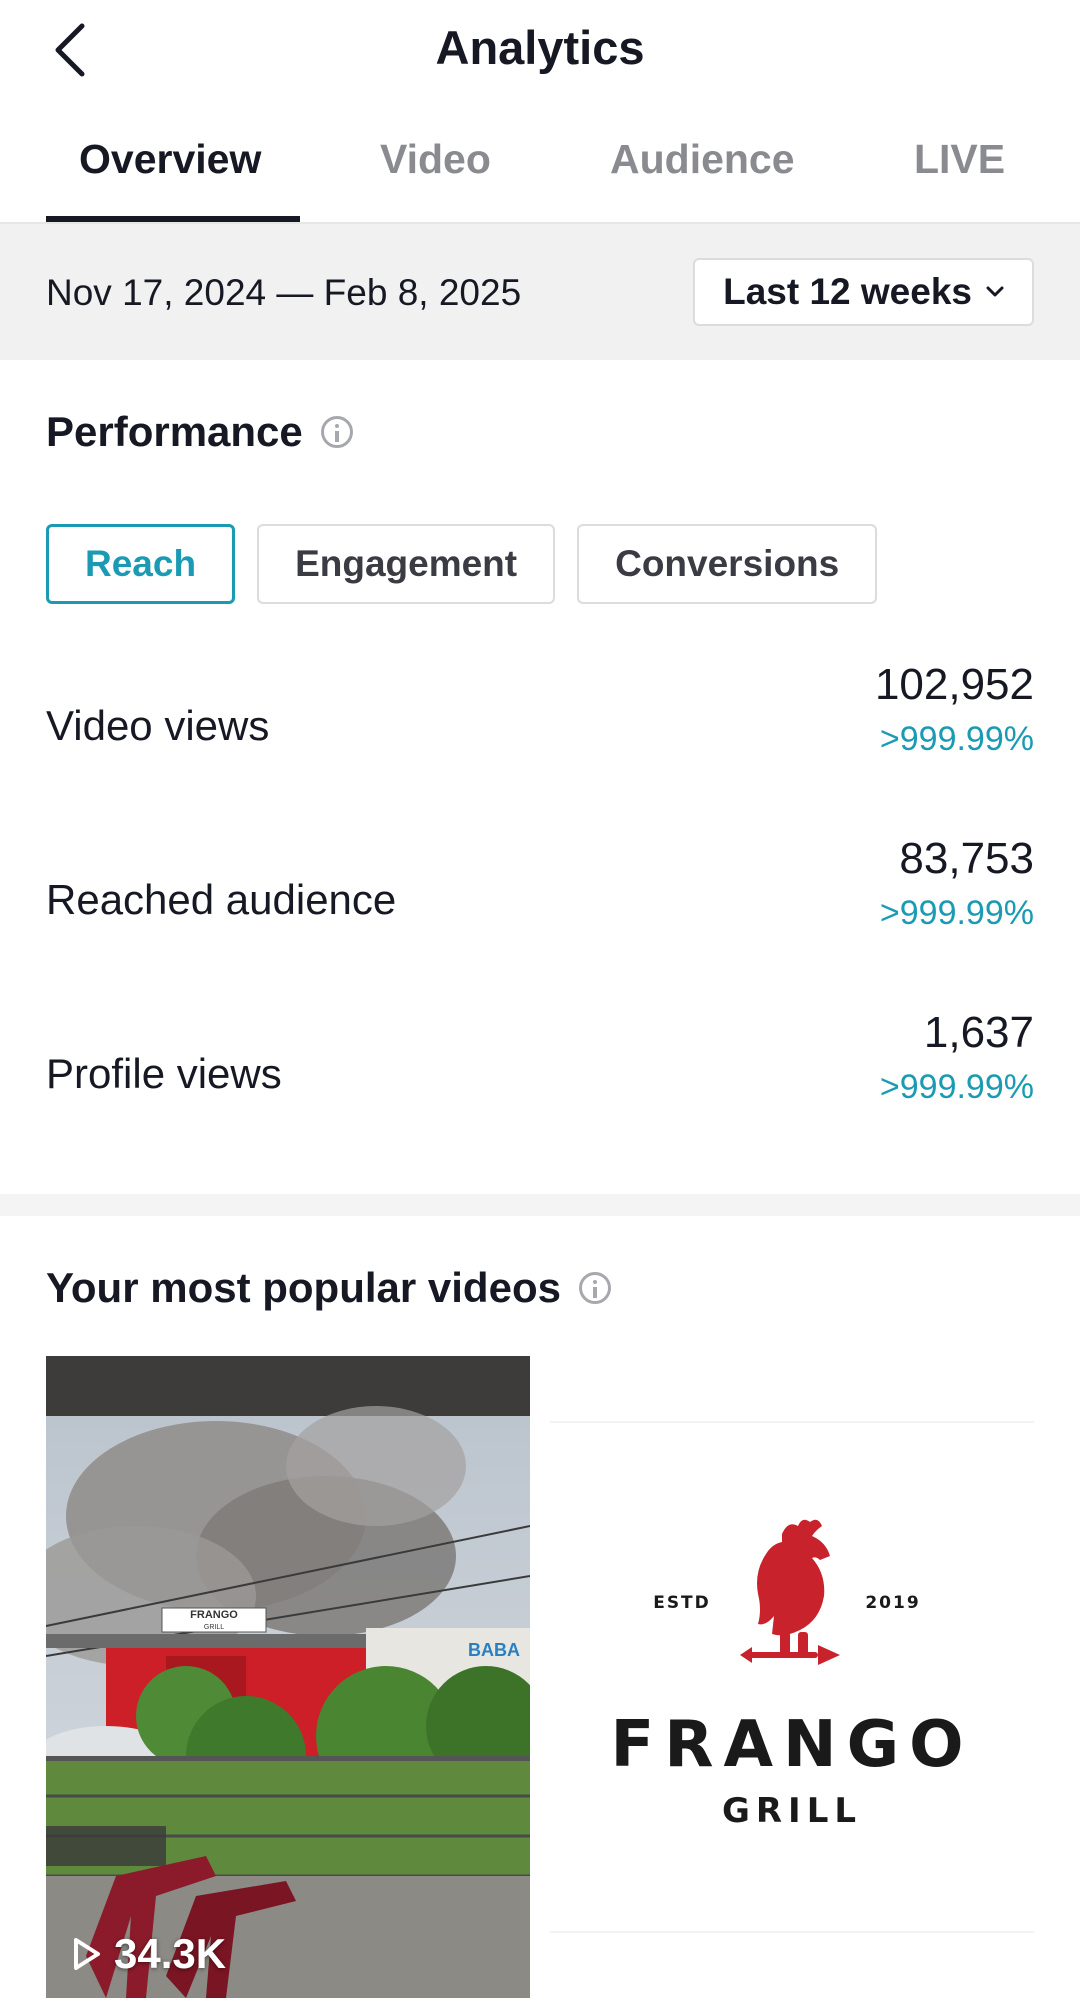 This screenshot has width=1080, height=2015. Describe the element at coordinates (284, 292) in the screenshot. I see `date-range: Nov 17, 2024 — Feb 8, 2025` at that location.